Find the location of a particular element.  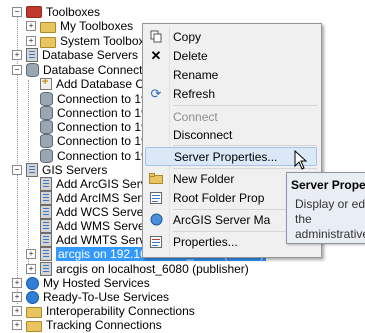

server-properties-icon is located at coordinates (157, 156).